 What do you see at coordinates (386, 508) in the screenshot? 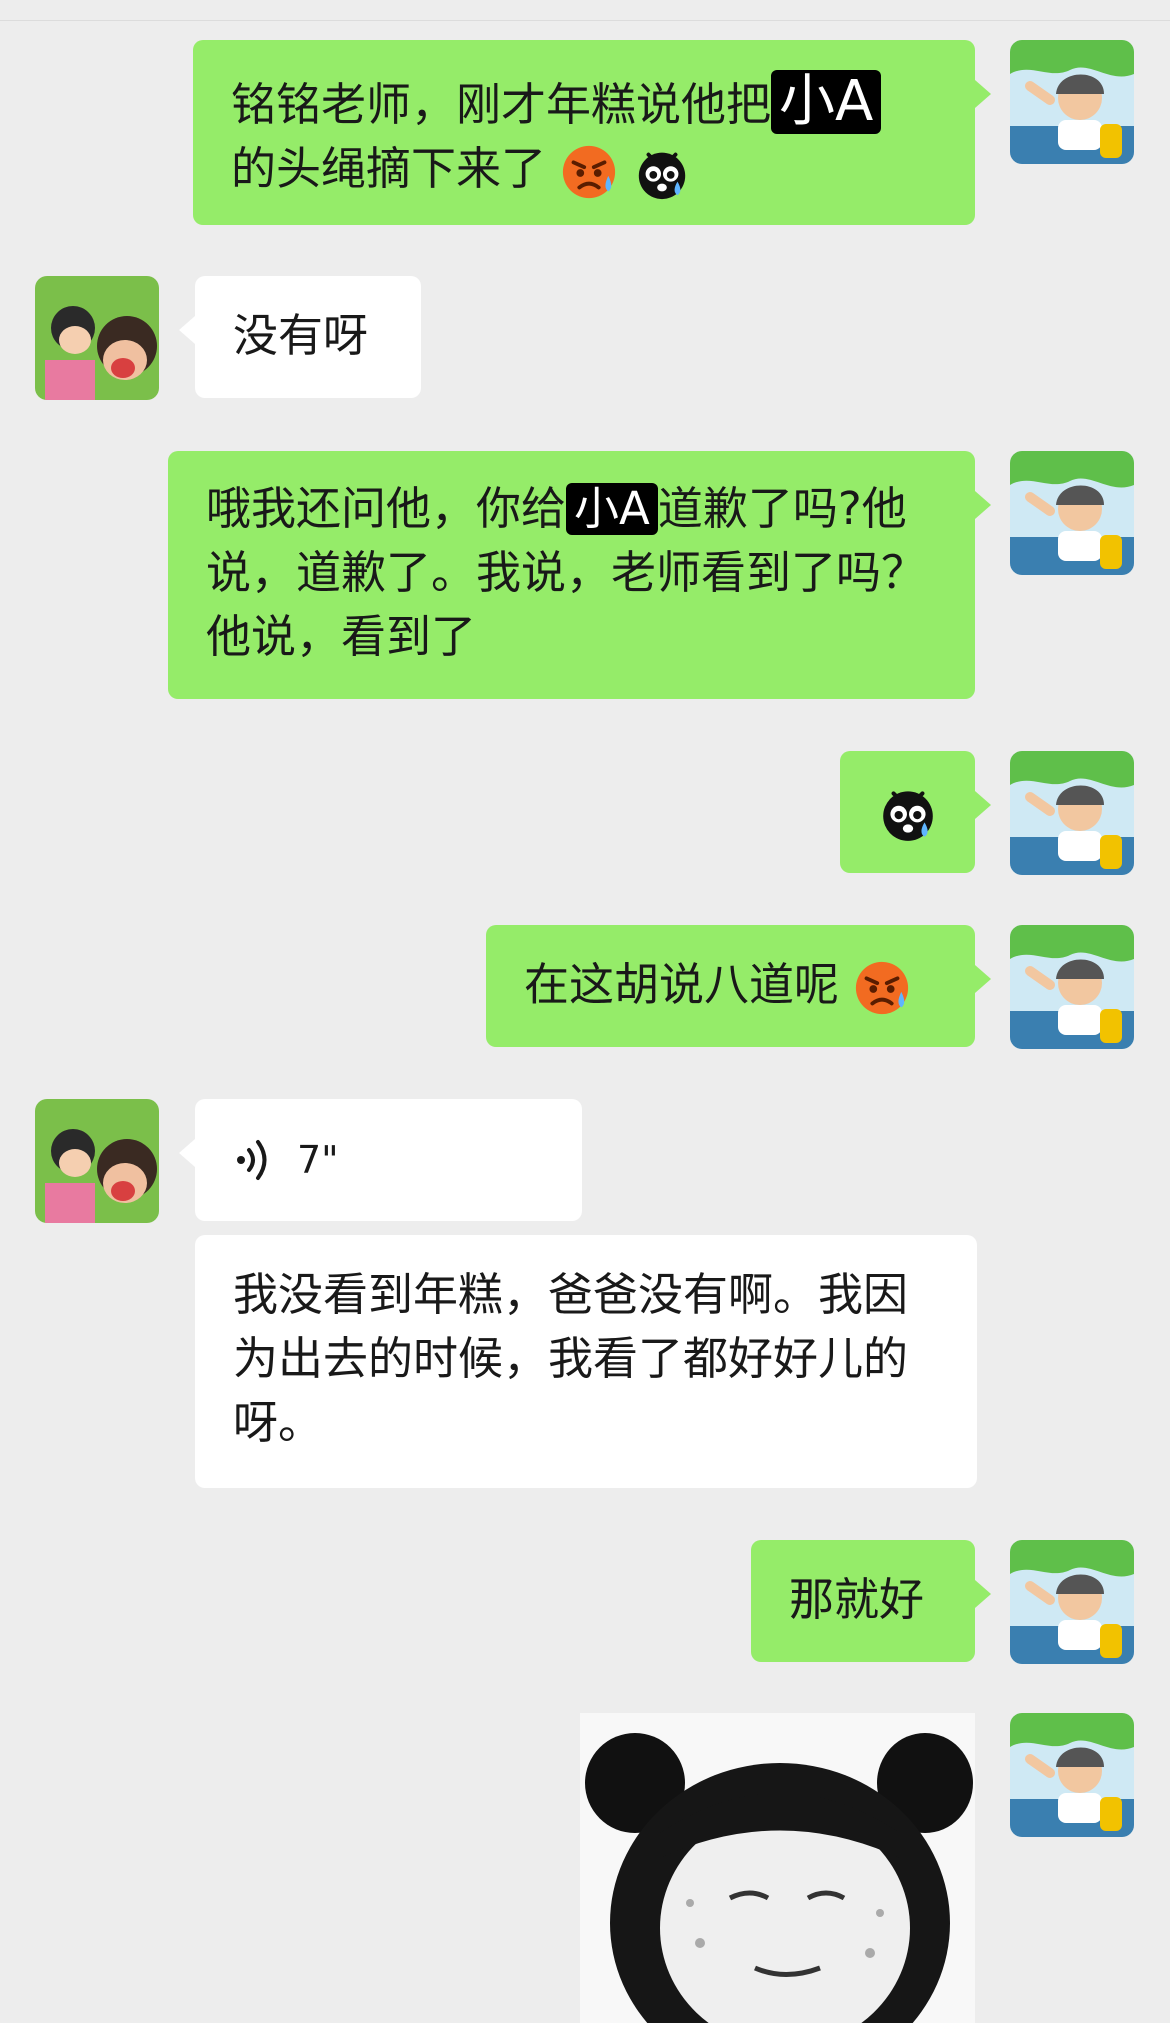
I see `message-text: 哦我还问他，你给` at bounding box center [386, 508].